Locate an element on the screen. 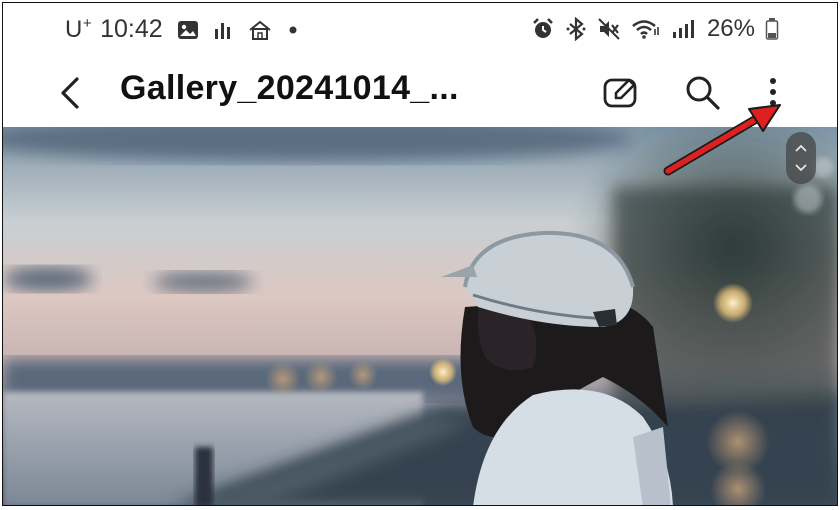 The height and width of the screenshot is (510, 840). status-right: 26% is located at coordinates (655, 29).